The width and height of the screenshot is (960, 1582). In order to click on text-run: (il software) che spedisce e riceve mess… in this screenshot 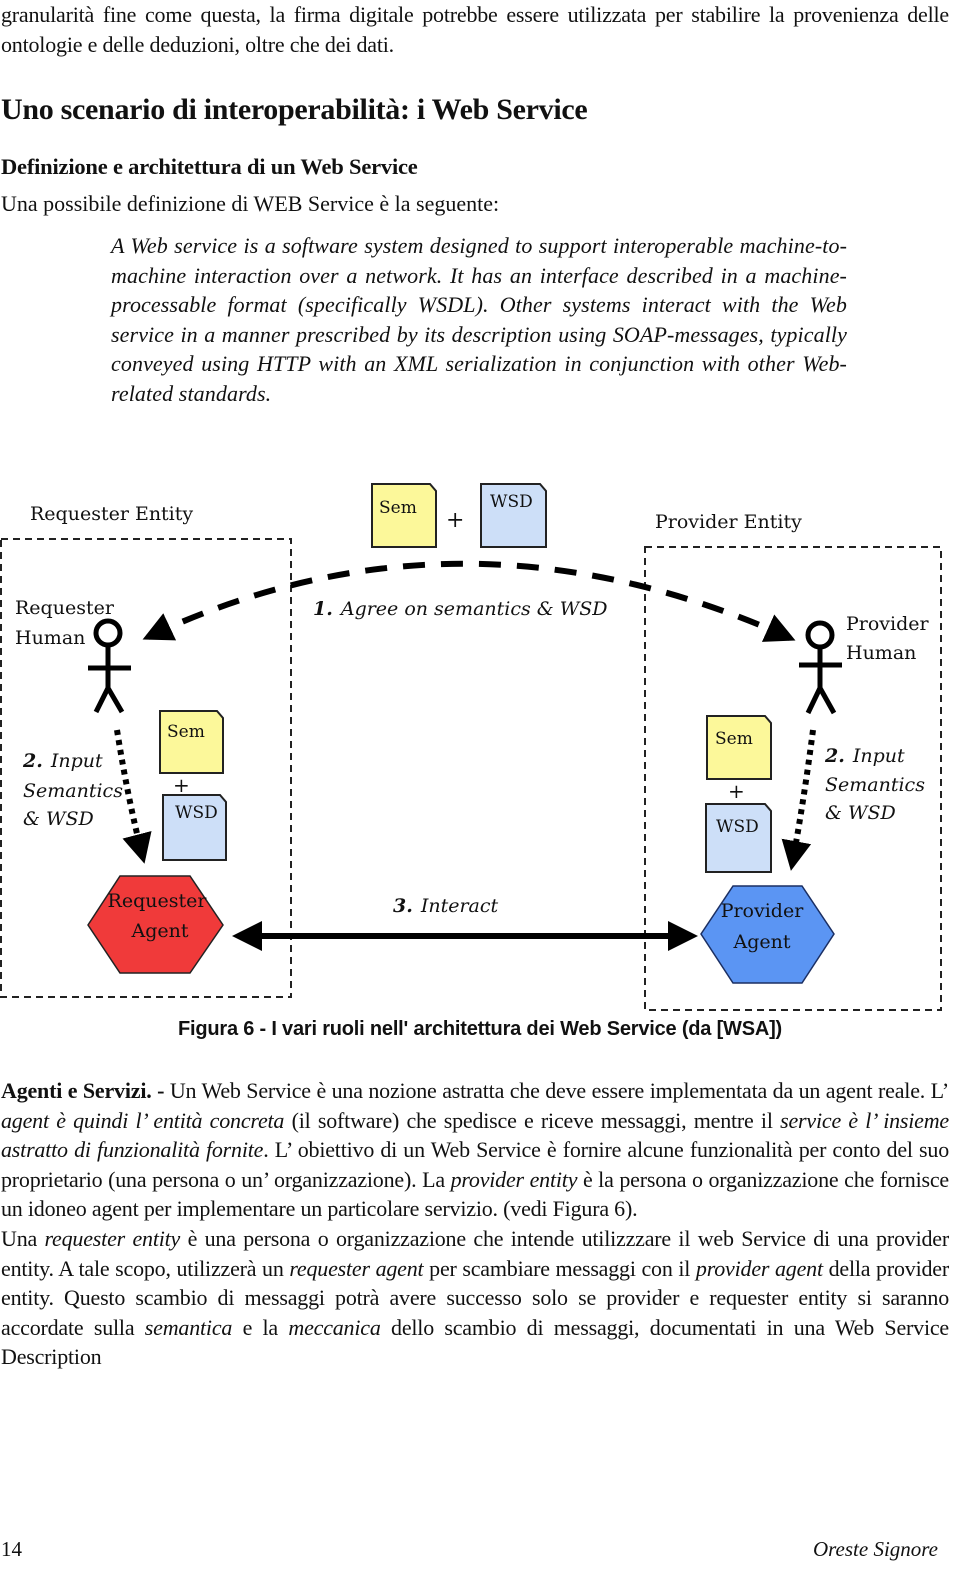, I will do `click(532, 1120)`.